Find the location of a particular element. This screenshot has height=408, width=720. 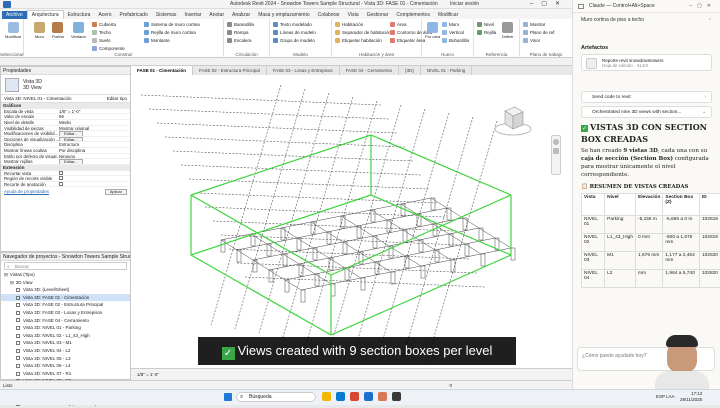

property-value: Por disciplina is located at coordinates (94, 150).